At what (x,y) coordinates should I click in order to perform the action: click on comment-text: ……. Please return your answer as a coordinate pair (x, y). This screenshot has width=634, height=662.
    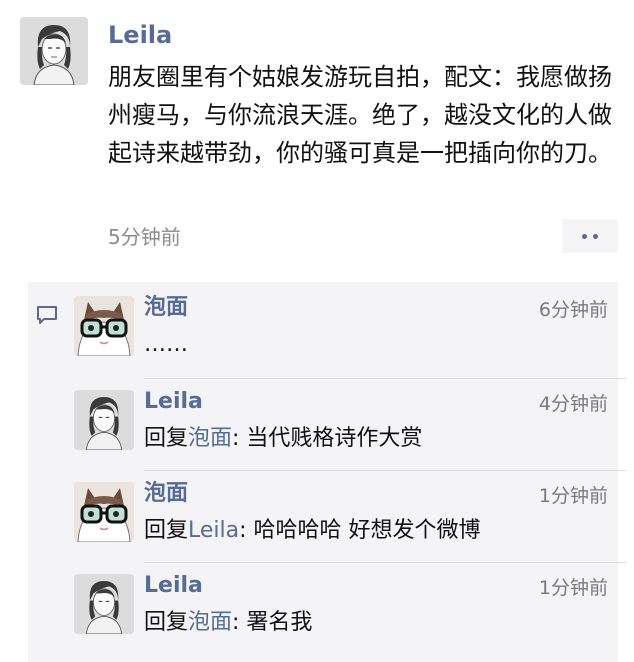
    Looking at the image, I should click on (166, 344).